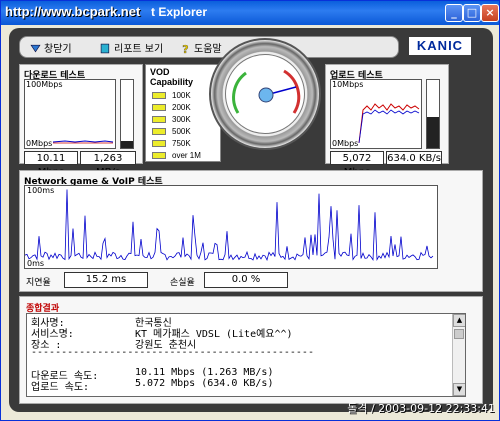 Image resolution: width=500 pixels, height=421 pixels. I want to click on loss-label: 손실율, so click(182, 283).